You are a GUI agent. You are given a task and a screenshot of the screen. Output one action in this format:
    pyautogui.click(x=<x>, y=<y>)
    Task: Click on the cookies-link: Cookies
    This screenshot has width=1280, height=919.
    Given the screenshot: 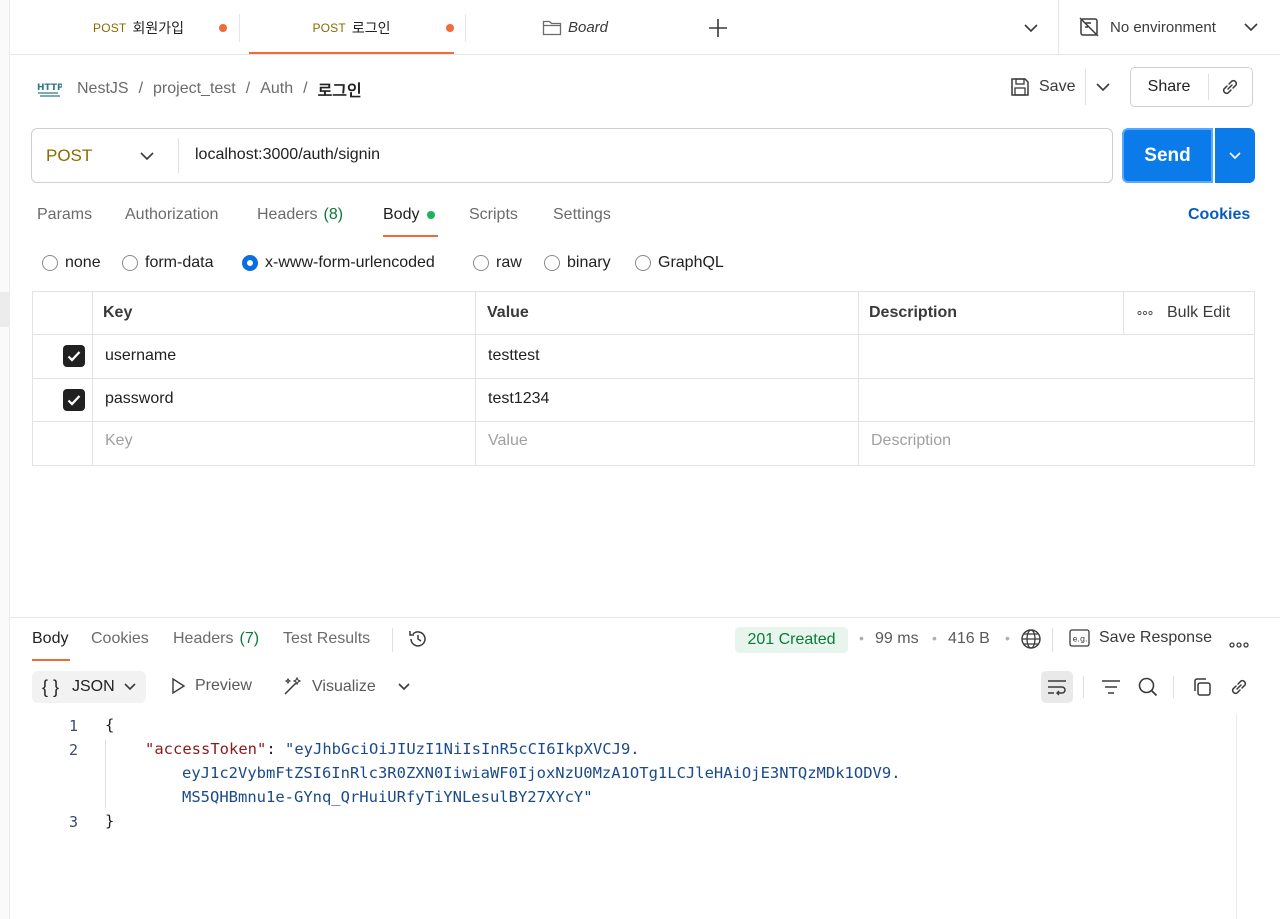 What is the action you would take?
    pyautogui.click(x=1219, y=215)
    